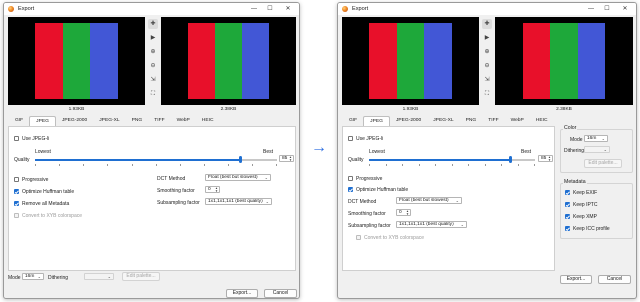 The image size is (640, 302). Describe the element at coordinates (382, 190) in the screenshot. I see `optimize-huffman-label: Optimize Huffman table` at that location.